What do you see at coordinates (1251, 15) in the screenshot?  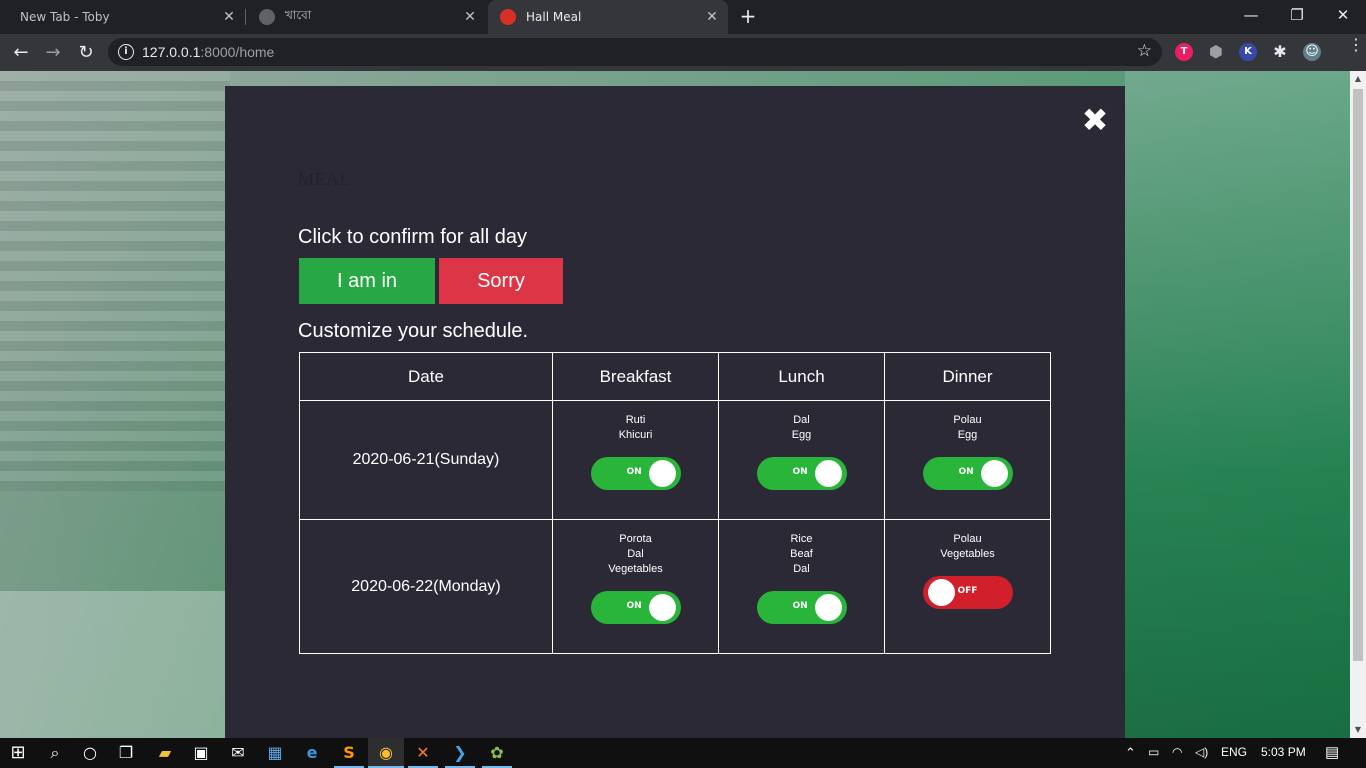 I see `minimize-button: —` at bounding box center [1251, 15].